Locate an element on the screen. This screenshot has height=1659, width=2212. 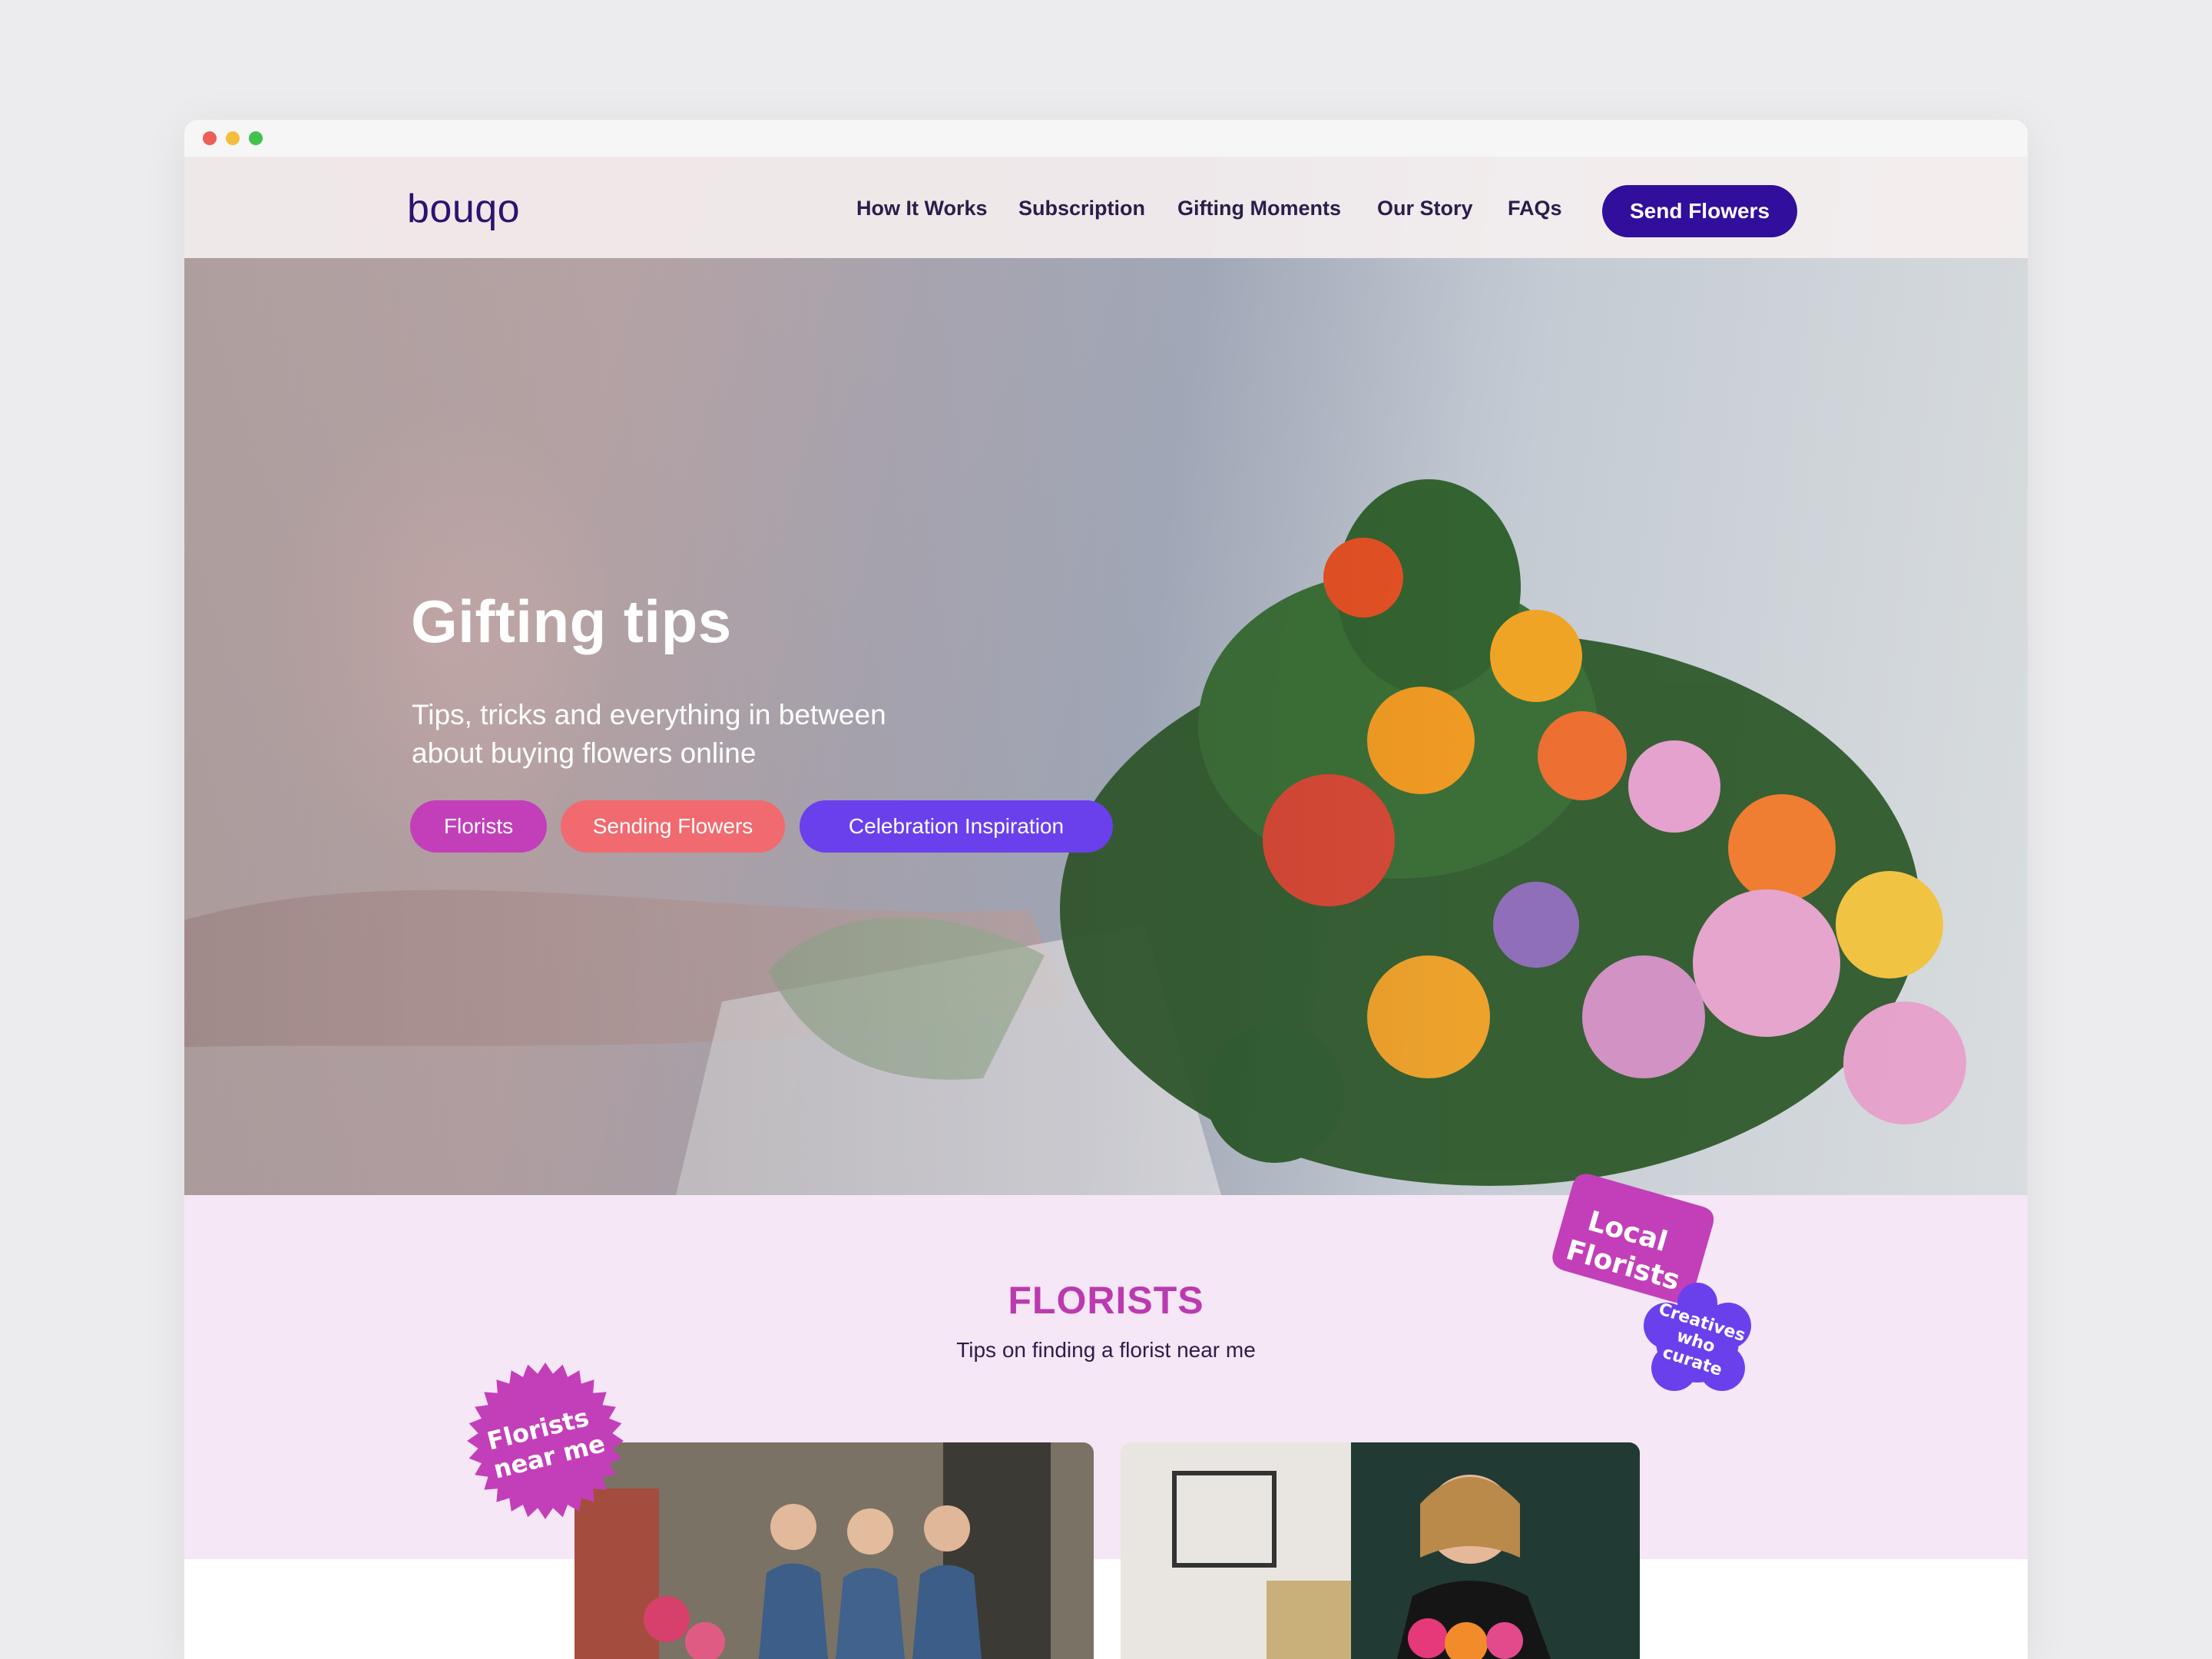
browser-titlebar is located at coordinates (1106, 138).